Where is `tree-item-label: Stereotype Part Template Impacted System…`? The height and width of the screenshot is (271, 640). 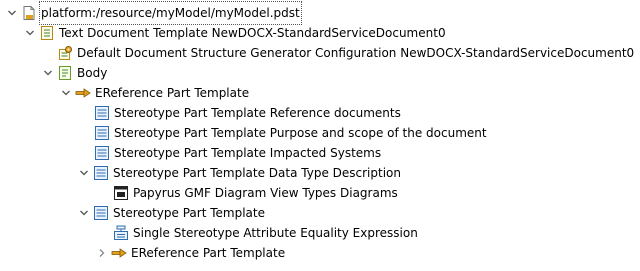 tree-item-label: Stereotype Part Template Impacted System… is located at coordinates (248, 153).